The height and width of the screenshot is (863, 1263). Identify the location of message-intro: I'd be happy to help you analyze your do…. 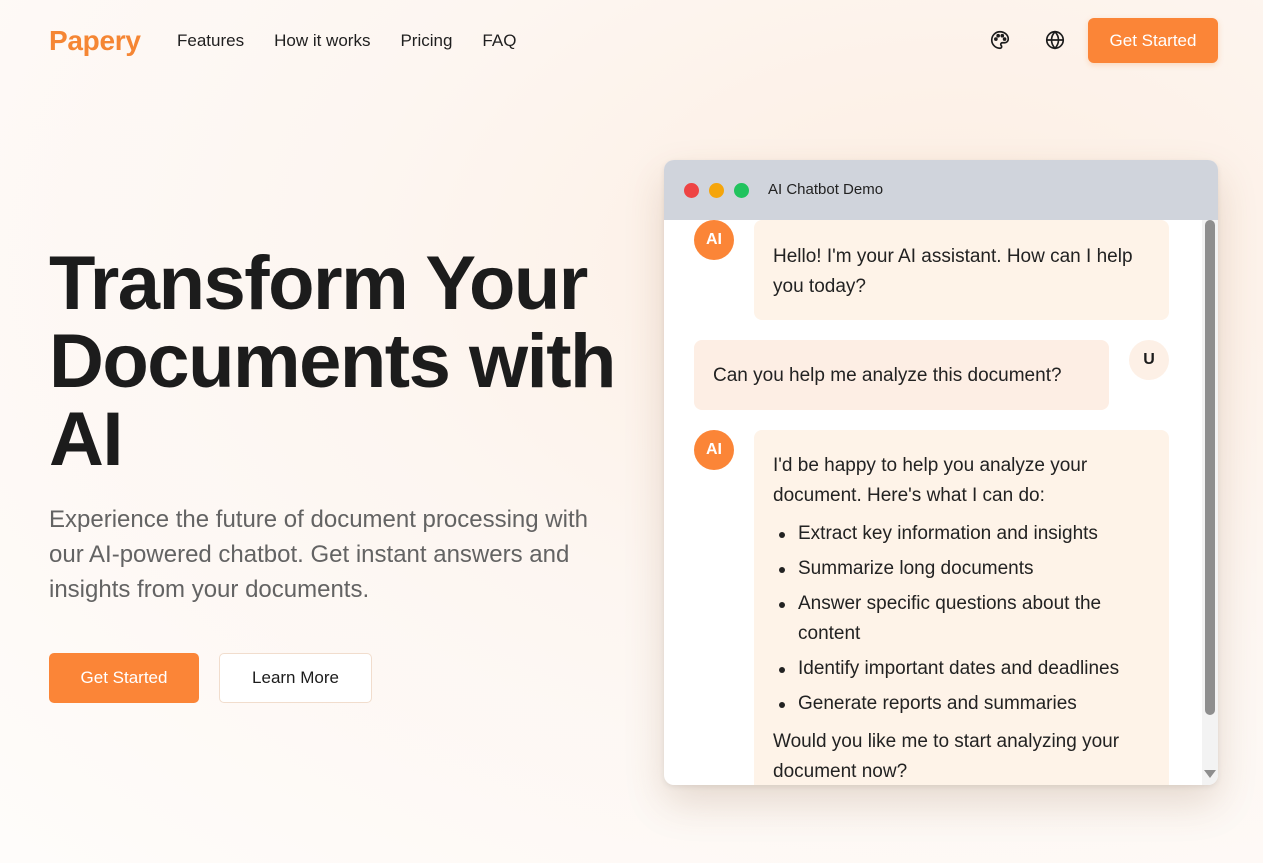
(930, 480).